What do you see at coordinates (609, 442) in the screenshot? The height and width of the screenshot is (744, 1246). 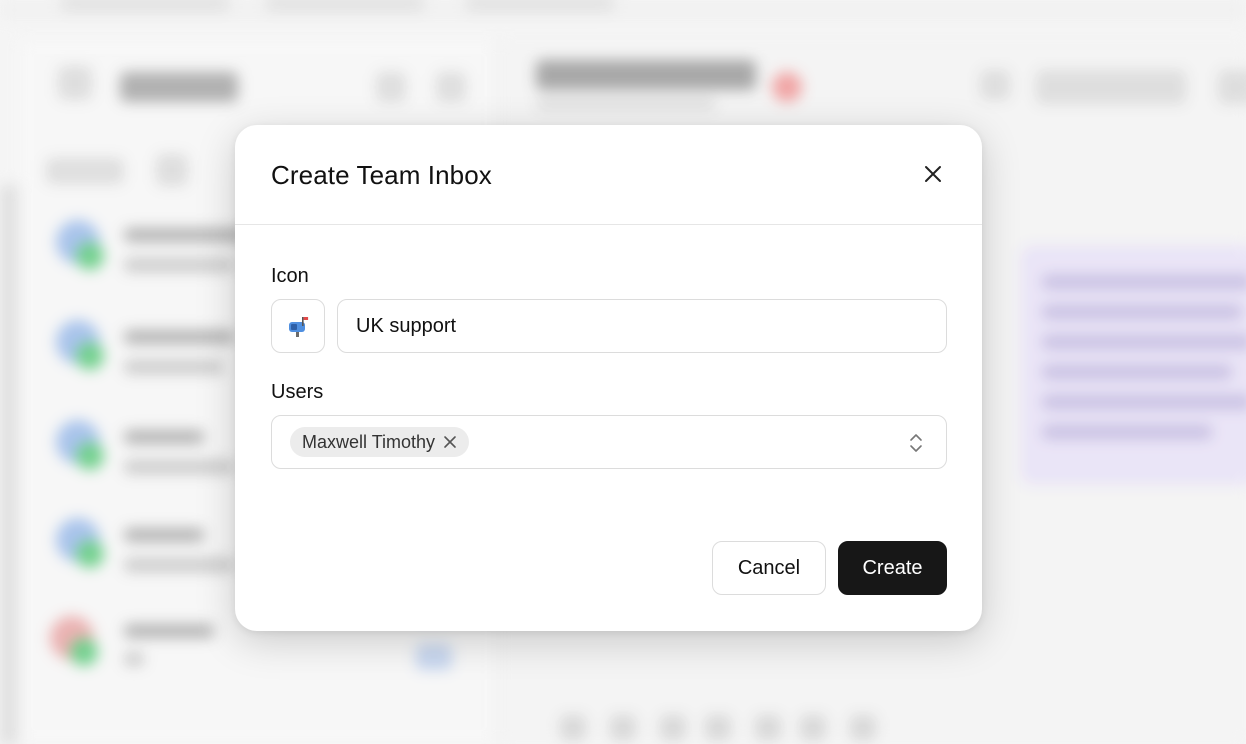 I see `users-select: Maxwell Timothy` at bounding box center [609, 442].